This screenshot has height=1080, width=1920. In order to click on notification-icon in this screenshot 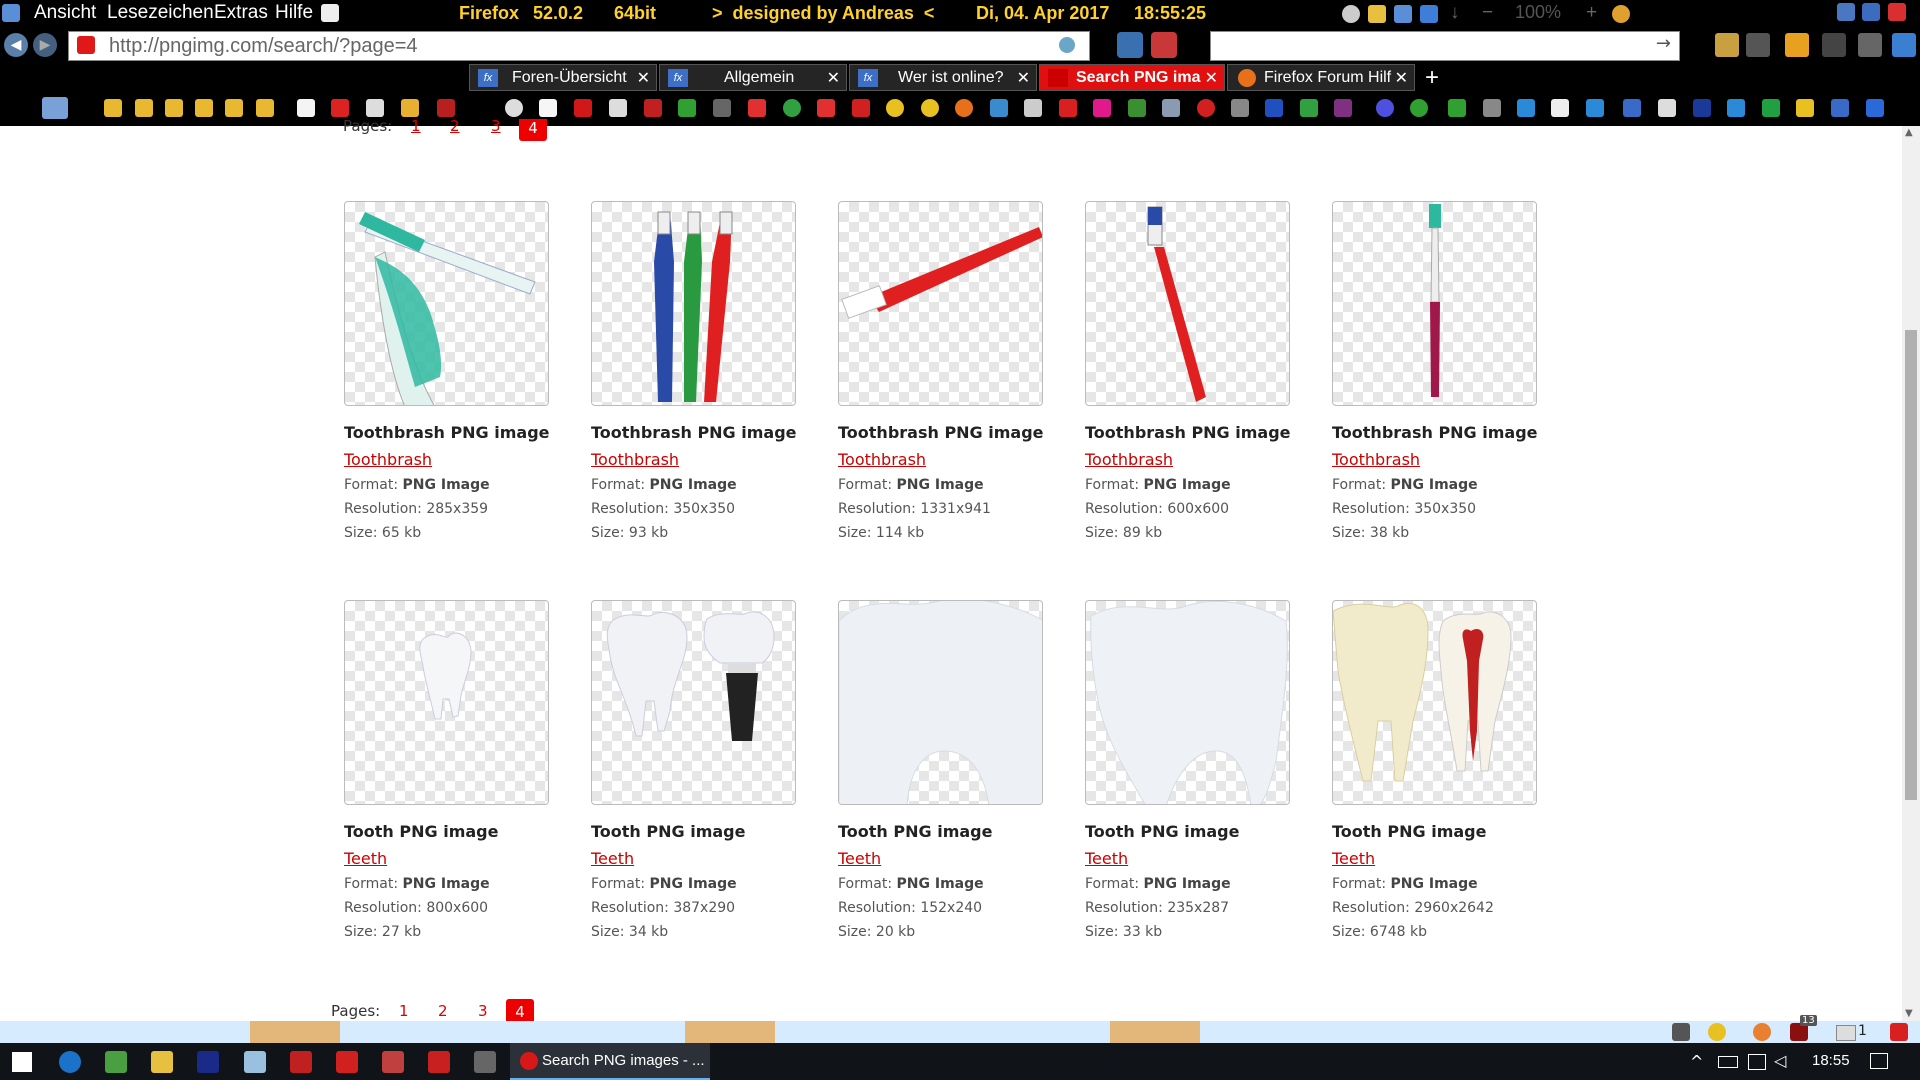, I will do `click(1879, 1061)`.